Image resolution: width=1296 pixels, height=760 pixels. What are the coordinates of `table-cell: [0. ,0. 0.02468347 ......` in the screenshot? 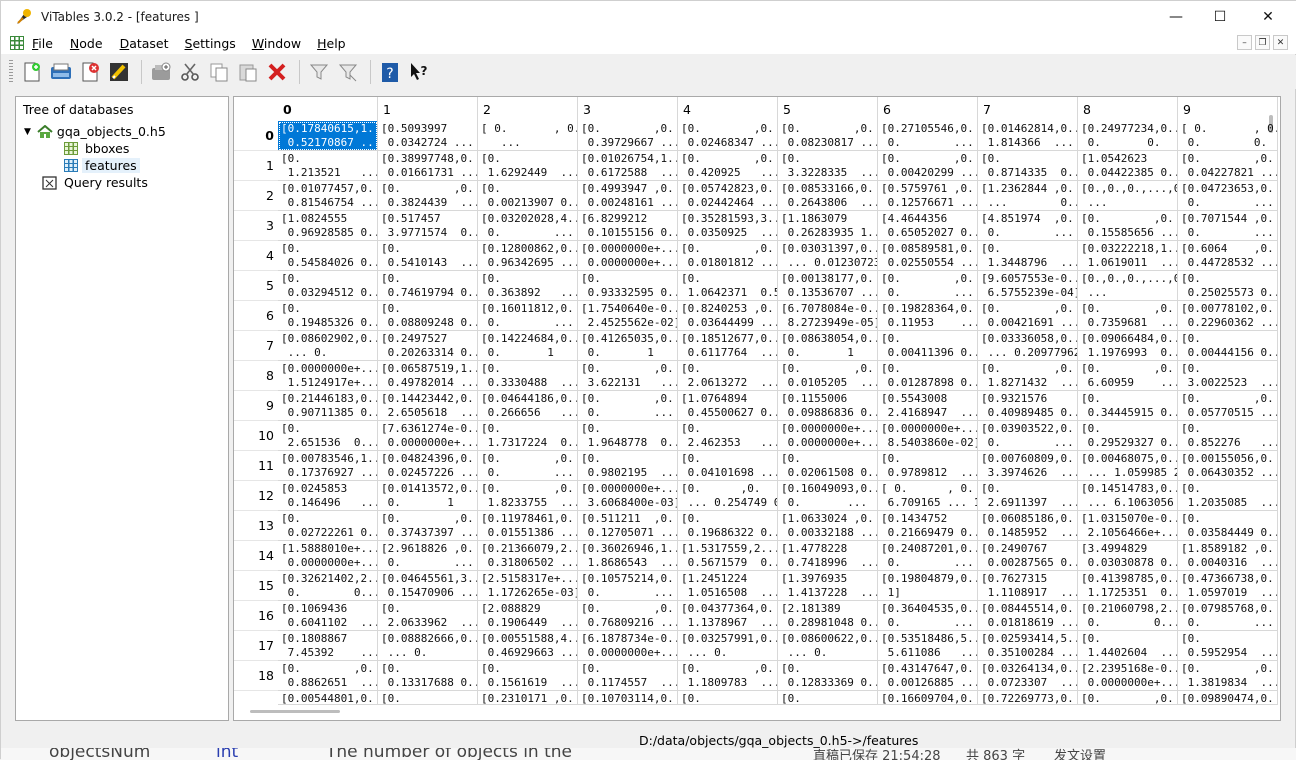 It's located at (728, 136).